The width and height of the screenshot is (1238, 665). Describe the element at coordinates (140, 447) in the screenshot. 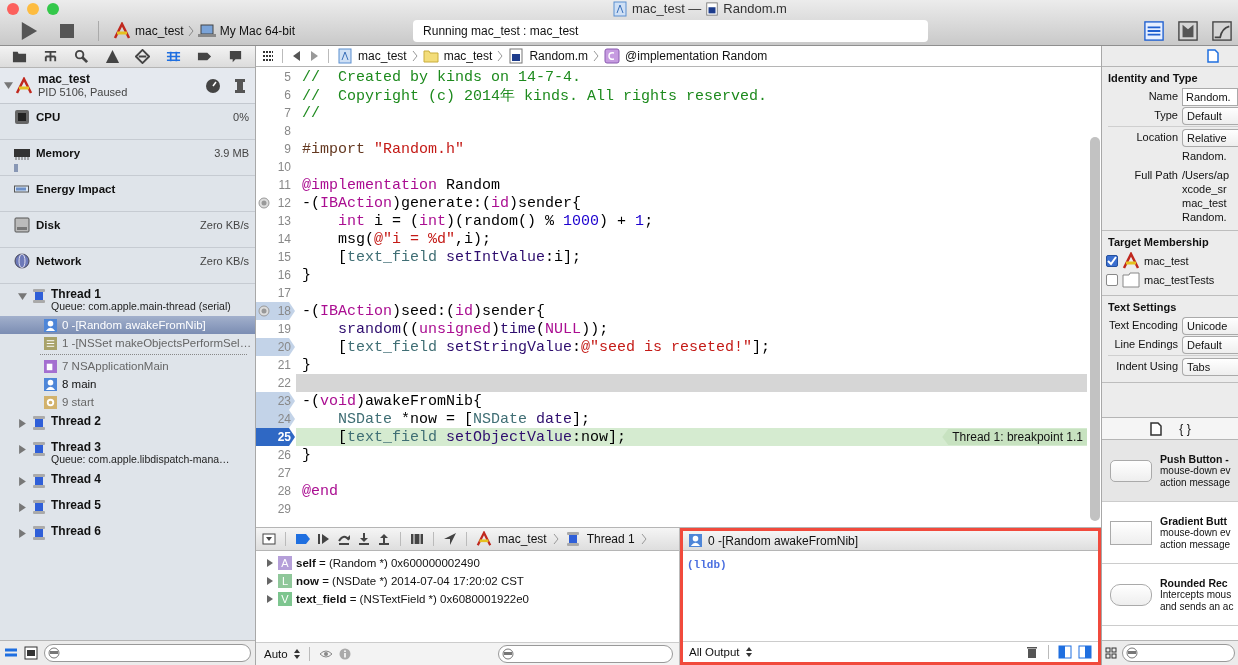

I see `thread-name: Thread 3` at that location.